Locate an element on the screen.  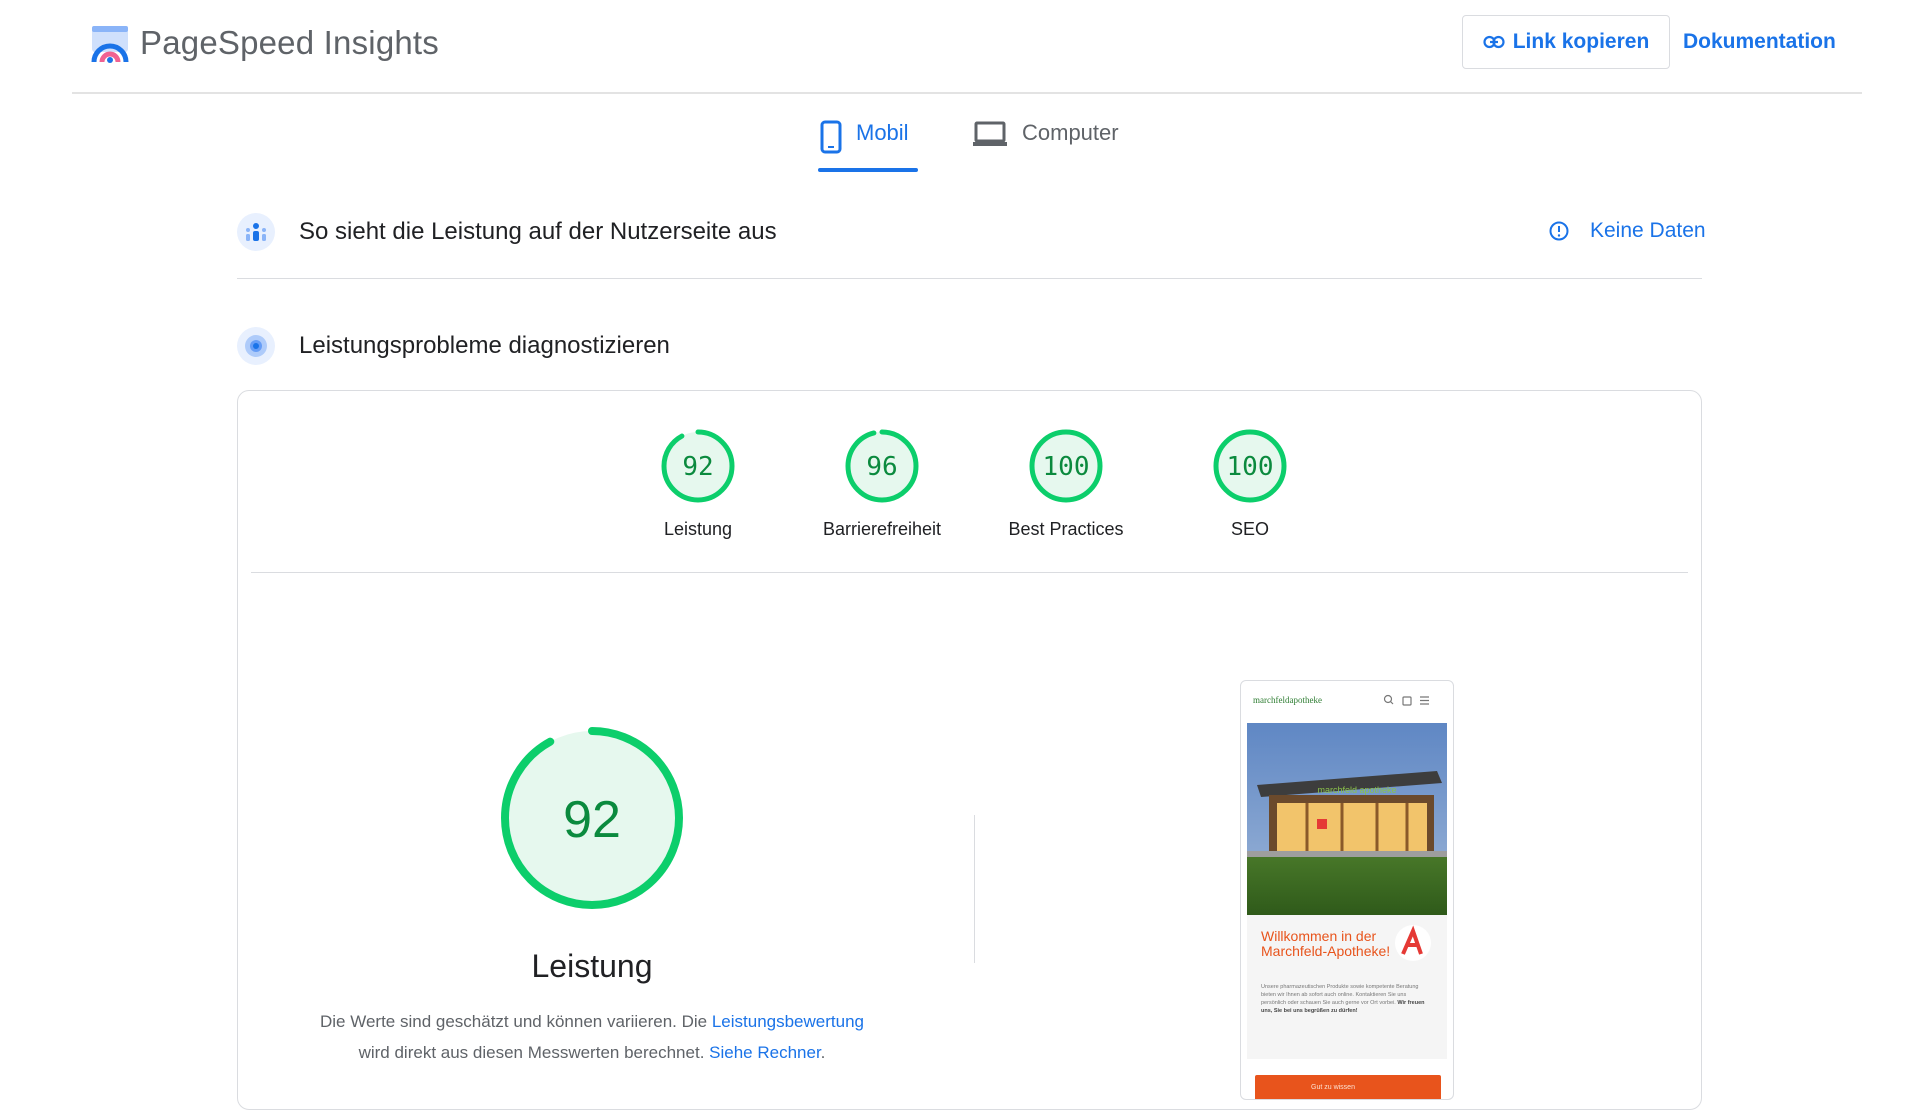
vertical-divider is located at coordinates (974, 889).